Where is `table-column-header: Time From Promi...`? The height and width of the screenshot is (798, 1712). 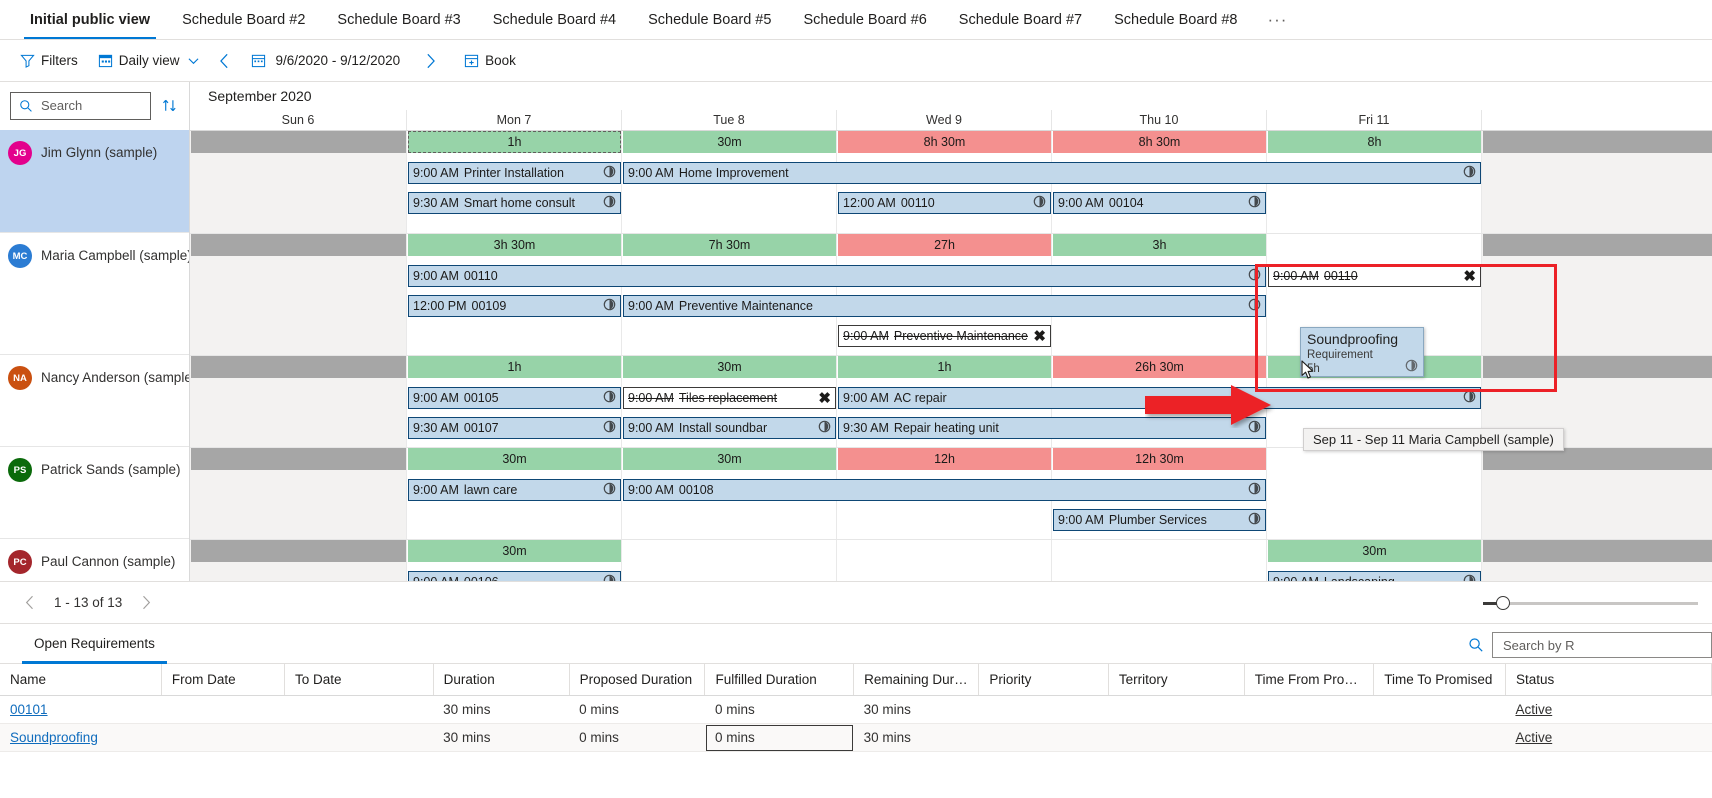
table-column-header: Time From Promi... is located at coordinates (1309, 680).